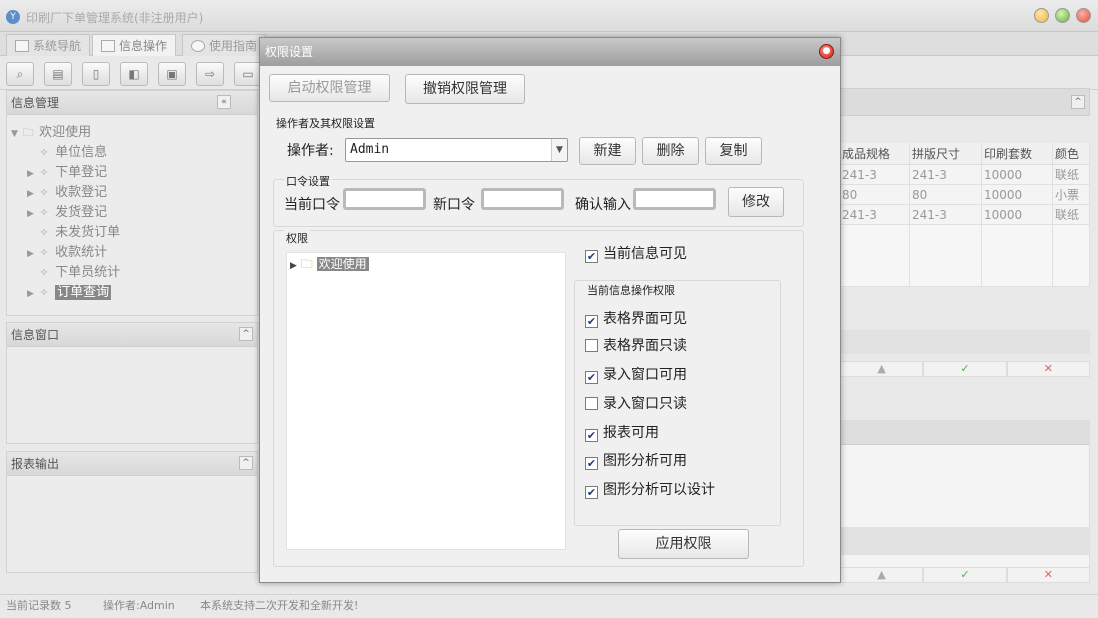  I want to click on tree-item-order-register: ▶ ✧ 下单登记, so click(67, 170).